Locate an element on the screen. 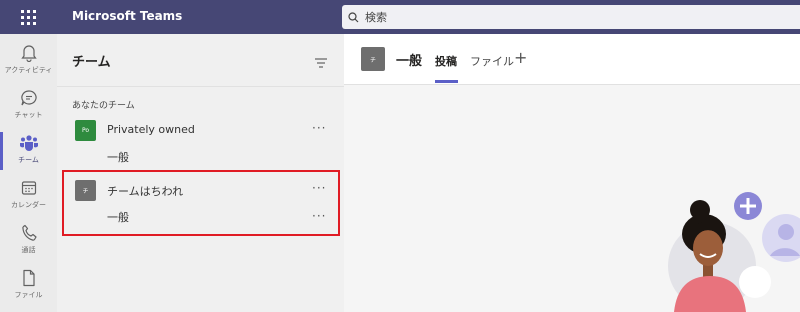  rail-item-files: ファイル is located at coordinates (28, 286).